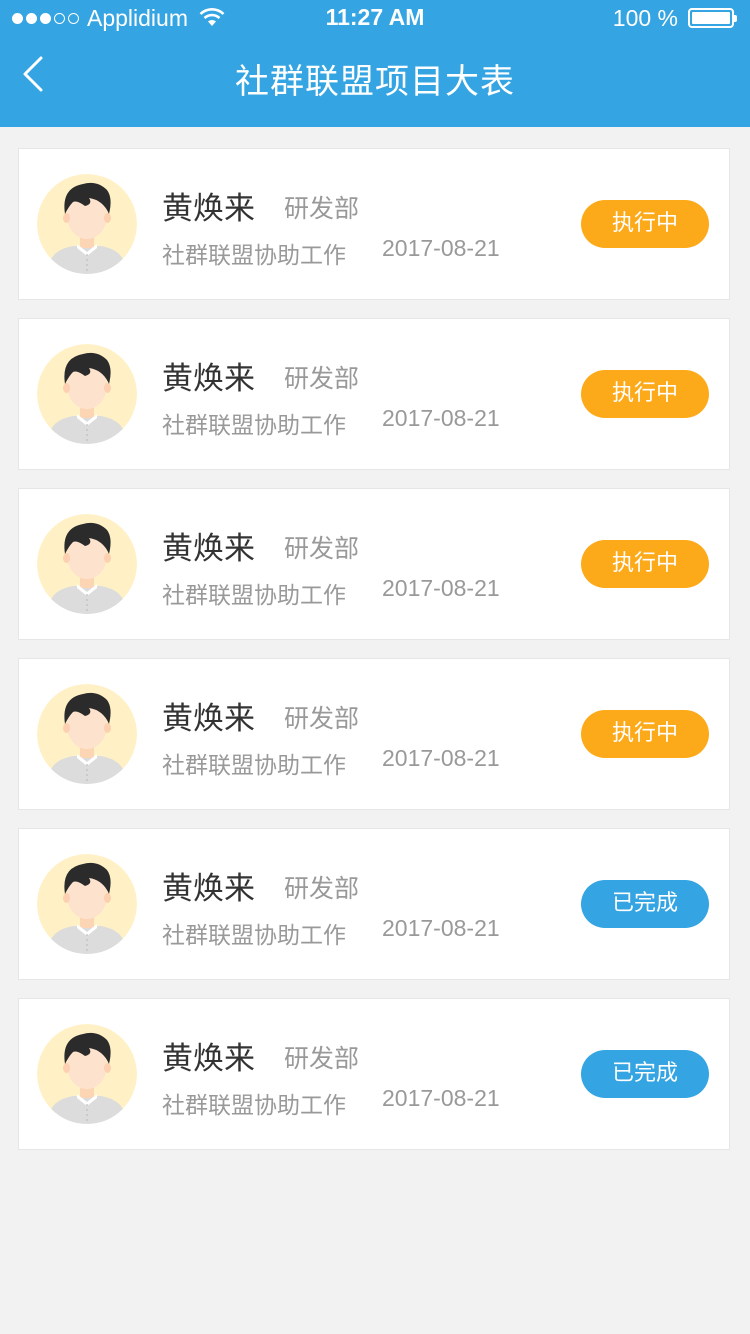 This screenshot has height=1334, width=750. I want to click on battery-percent: 100 %, so click(645, 17).